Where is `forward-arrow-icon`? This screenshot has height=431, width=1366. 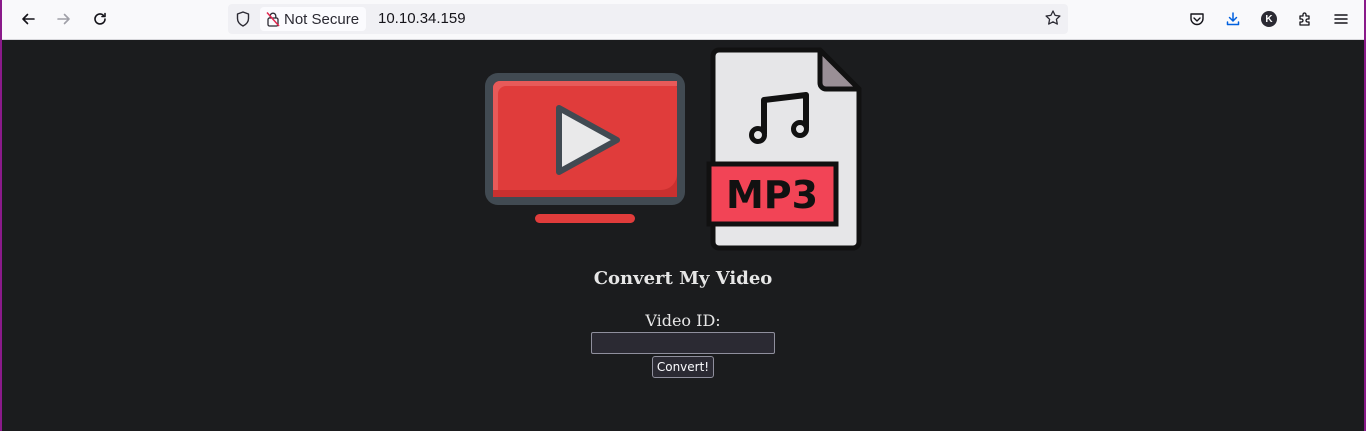 forward-arrow-icon is located at coordinates (63, 19).